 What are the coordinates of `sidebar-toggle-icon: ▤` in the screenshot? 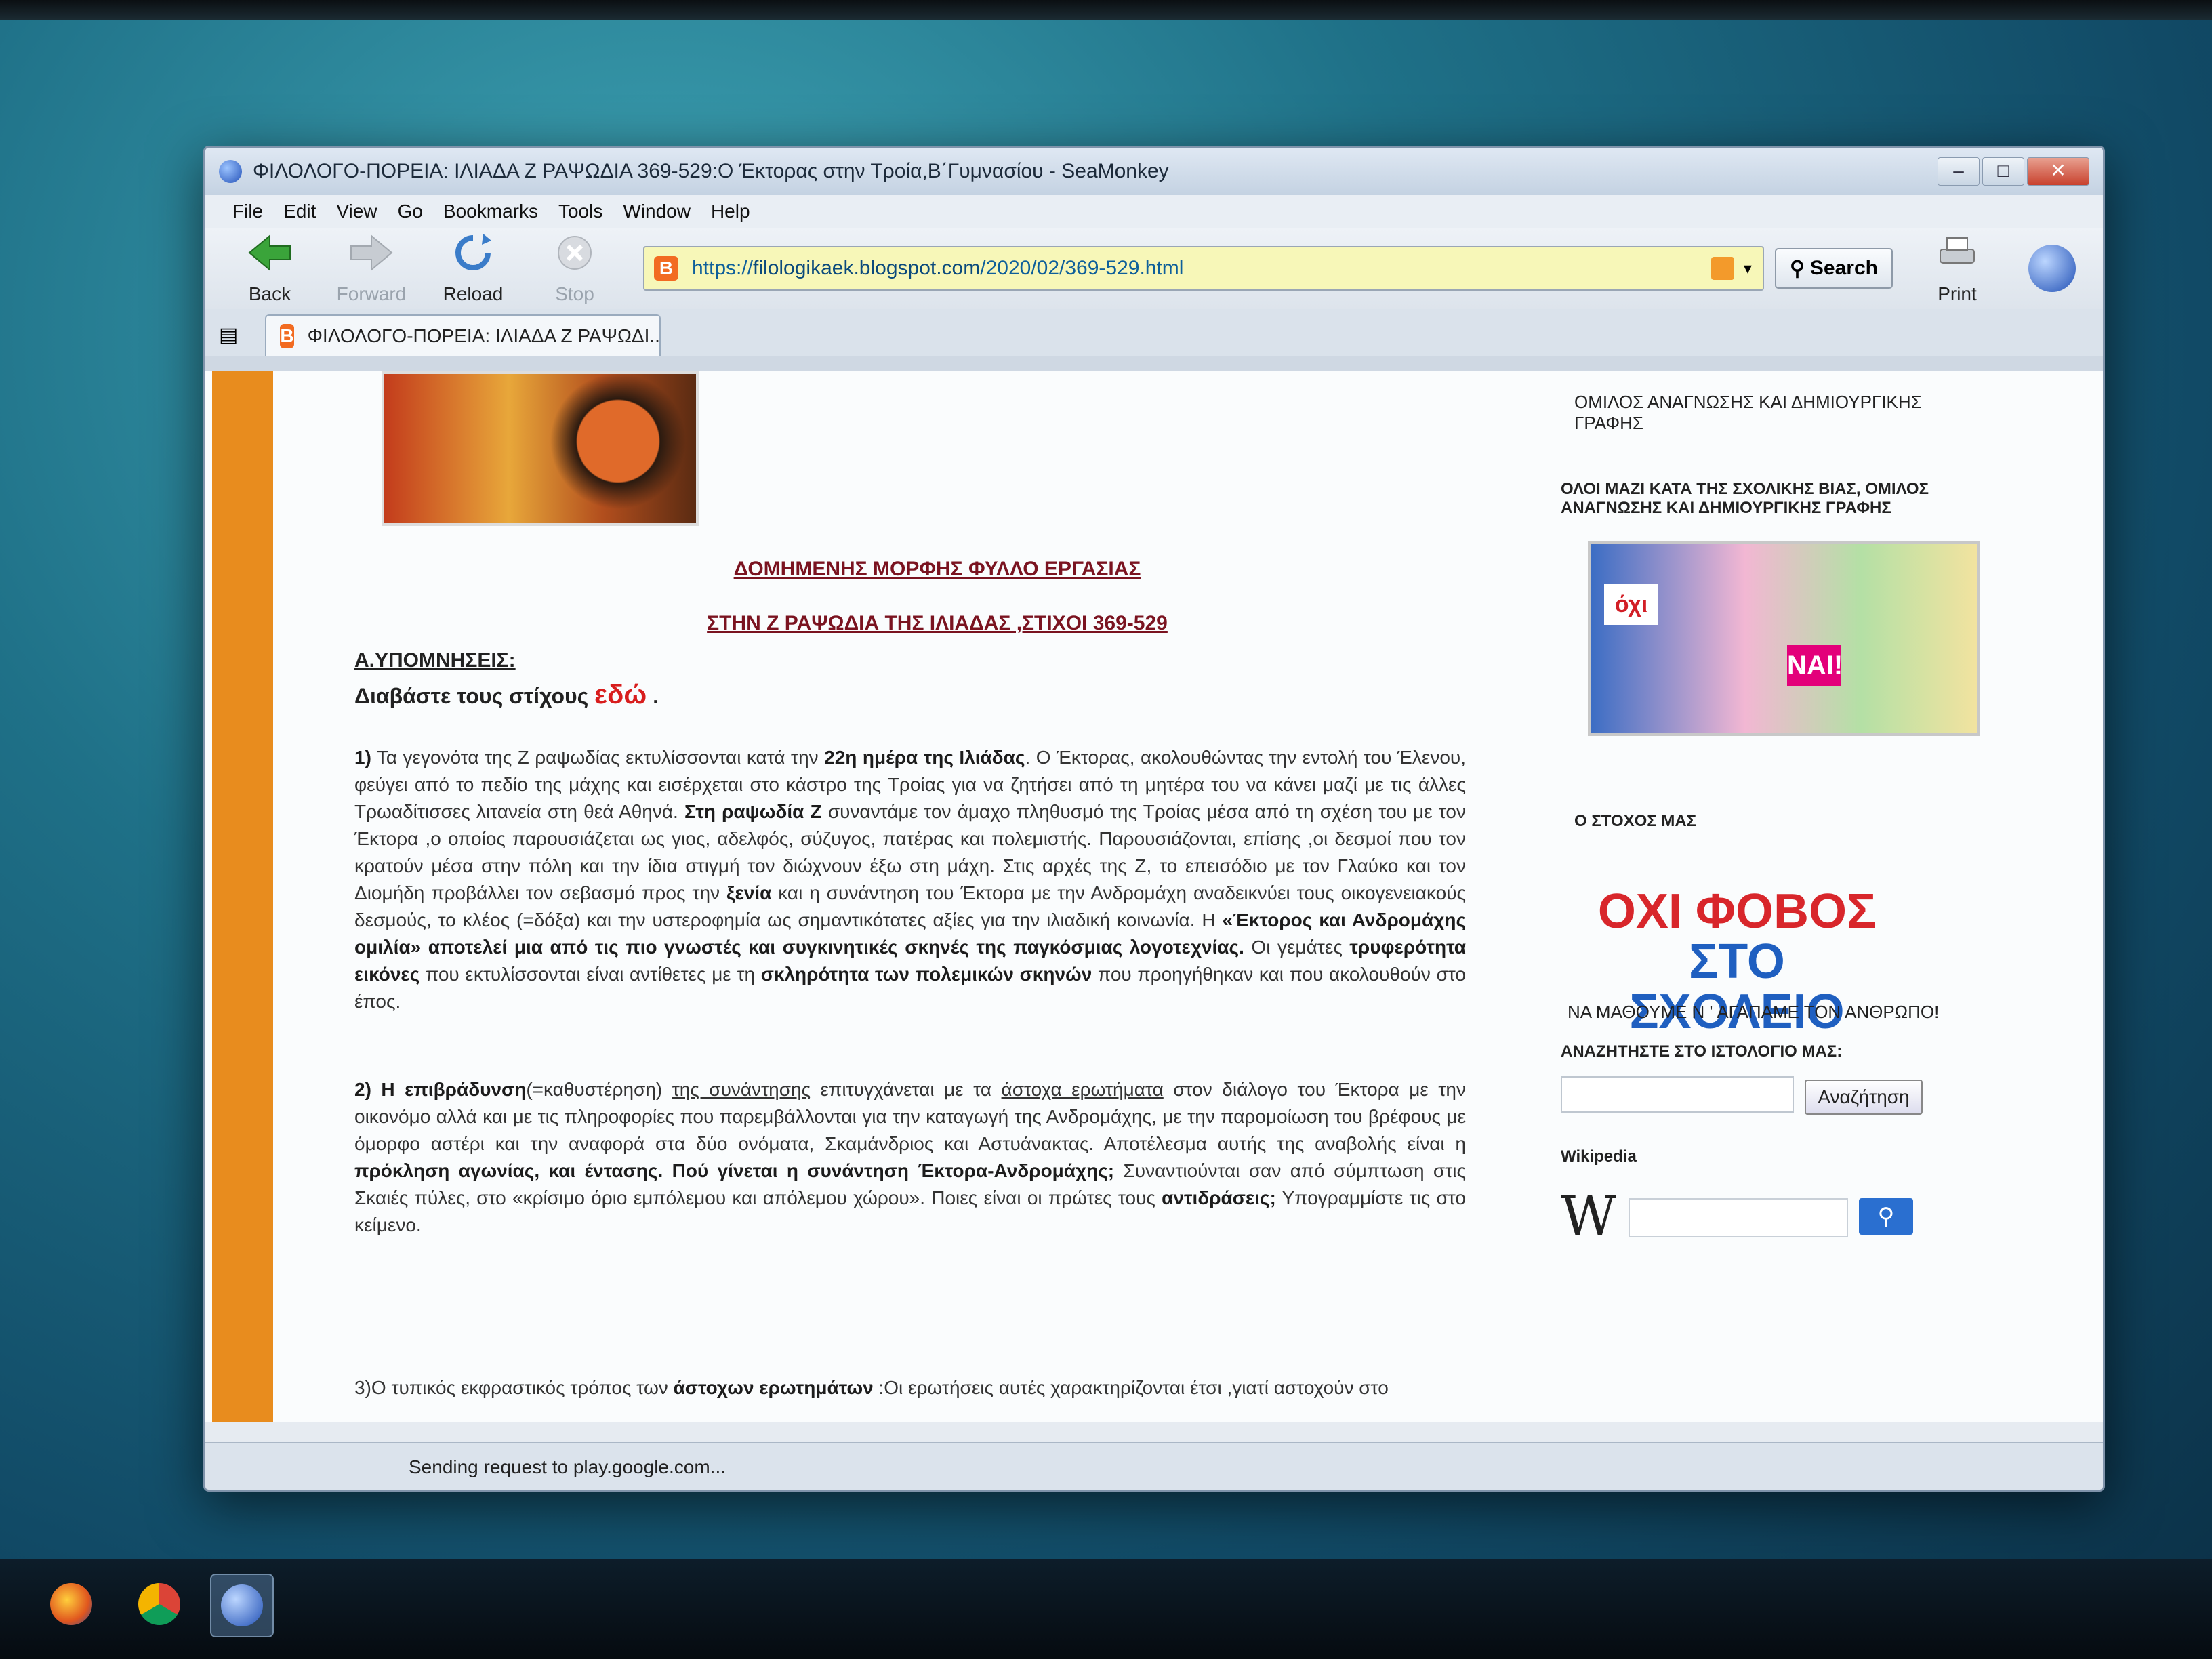 It's located at (228, 335).